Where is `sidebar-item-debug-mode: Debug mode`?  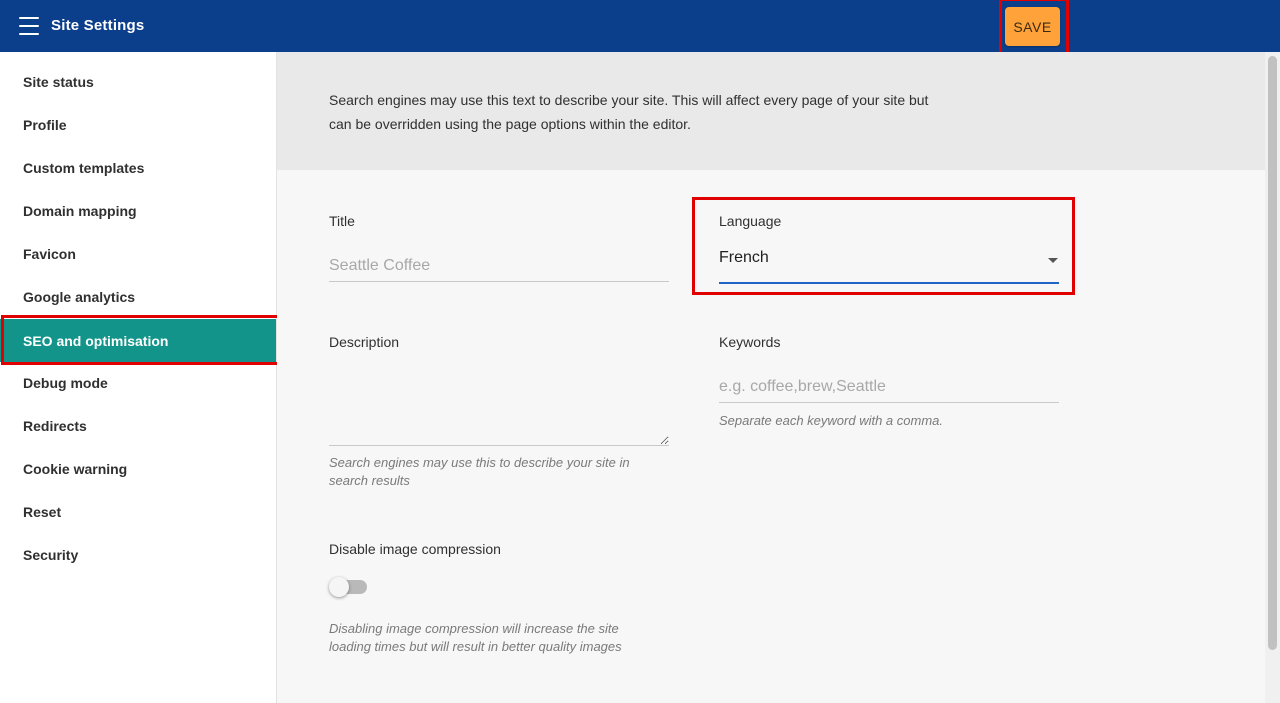 sidebar-item-debug-mode: Debug mode is located at coordinates (138, 382).